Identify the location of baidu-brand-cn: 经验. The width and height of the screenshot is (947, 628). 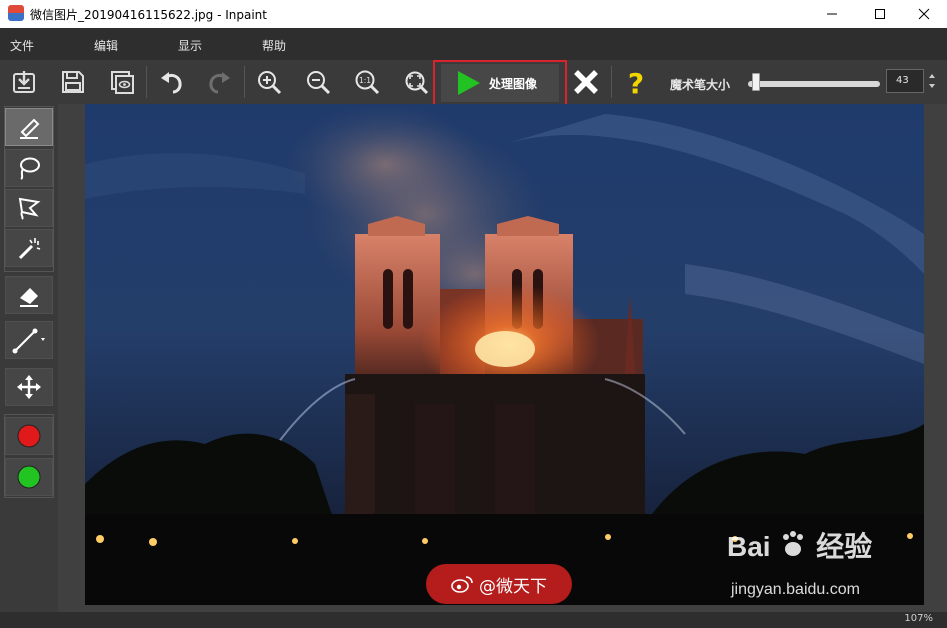
(844, 546).